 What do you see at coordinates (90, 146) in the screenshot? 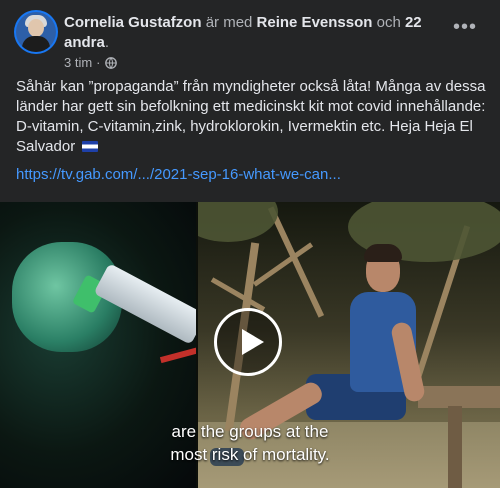
I see `el-salvador-flag-icon` at bounding box center [90, 146].